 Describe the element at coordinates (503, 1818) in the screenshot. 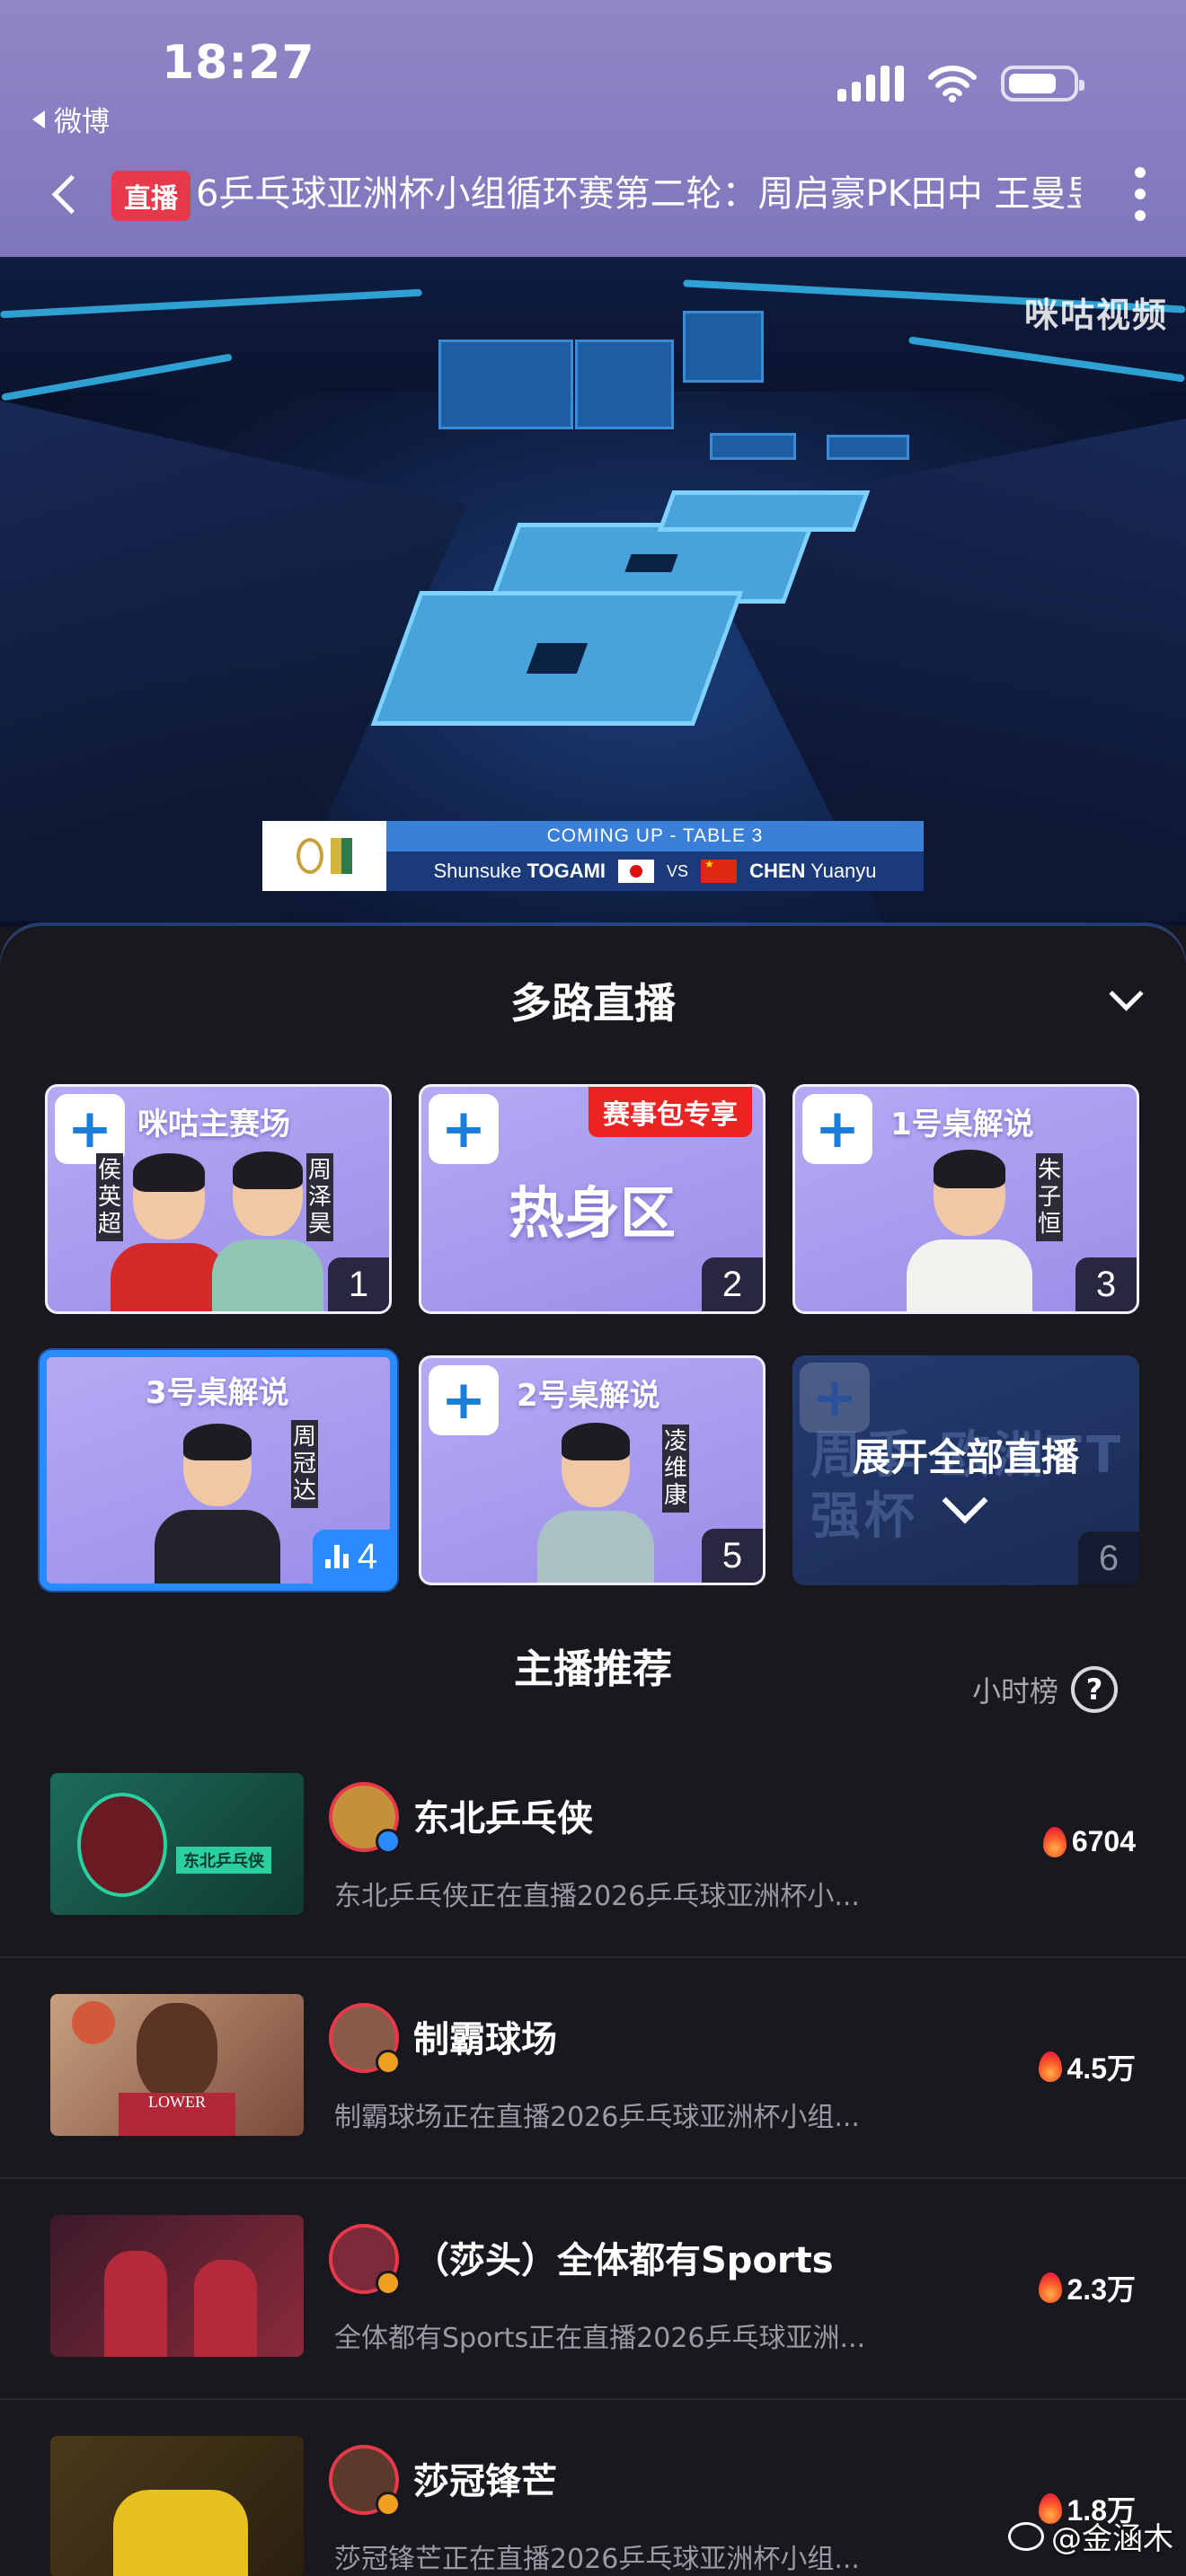

I see `streamer-name: 东北乒乓侠` at that location.